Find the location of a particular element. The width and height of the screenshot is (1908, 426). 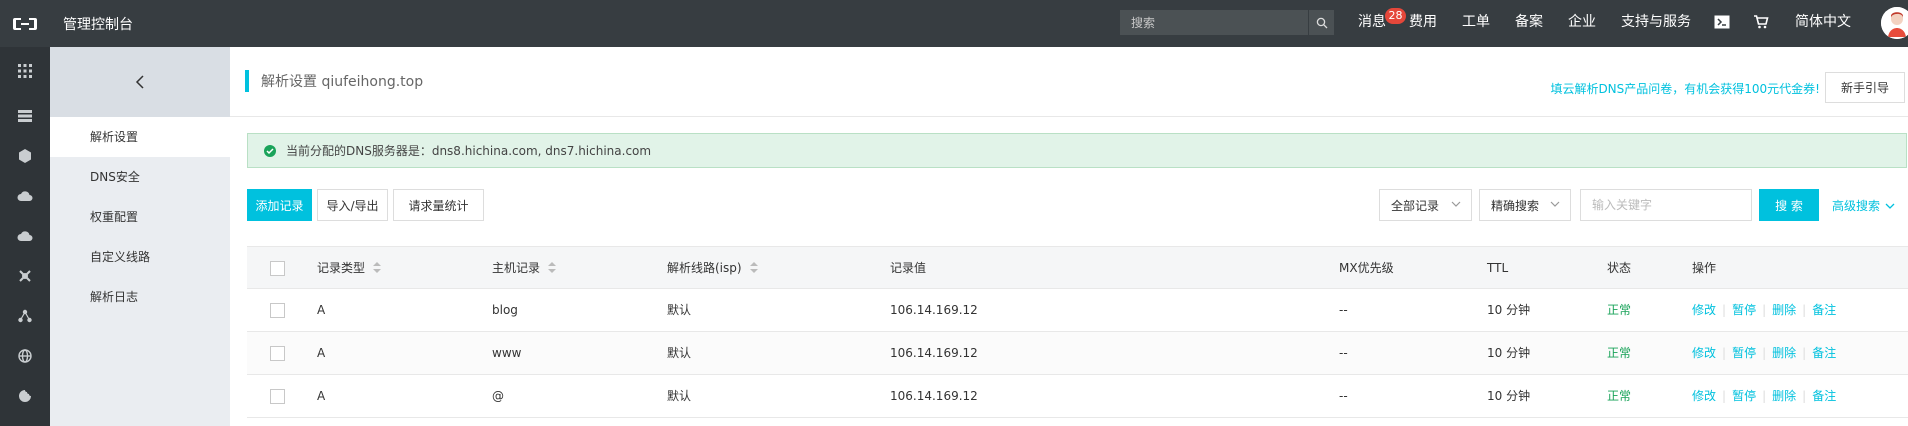

cell-host: @ is located at coordinates (498, 396).